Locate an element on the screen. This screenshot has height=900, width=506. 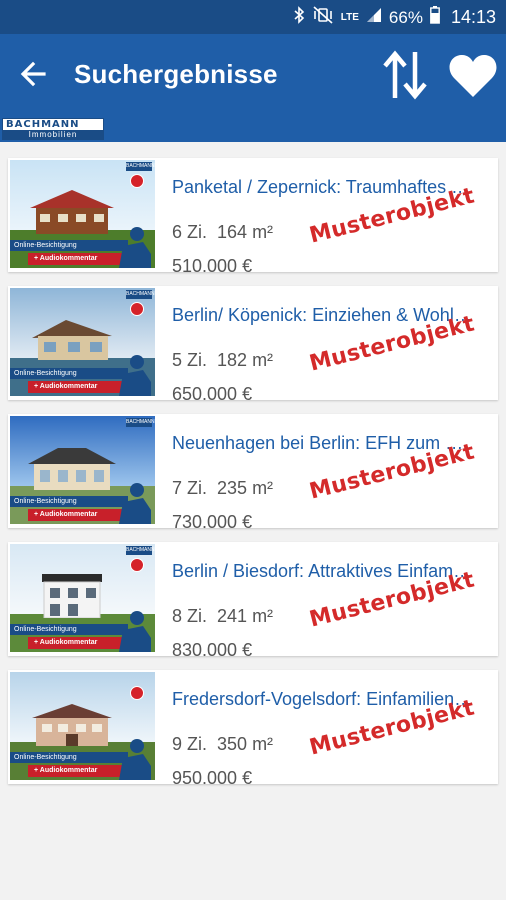
listing-size: 8 Zi. 241 m² is located at coordinates (222, 616).